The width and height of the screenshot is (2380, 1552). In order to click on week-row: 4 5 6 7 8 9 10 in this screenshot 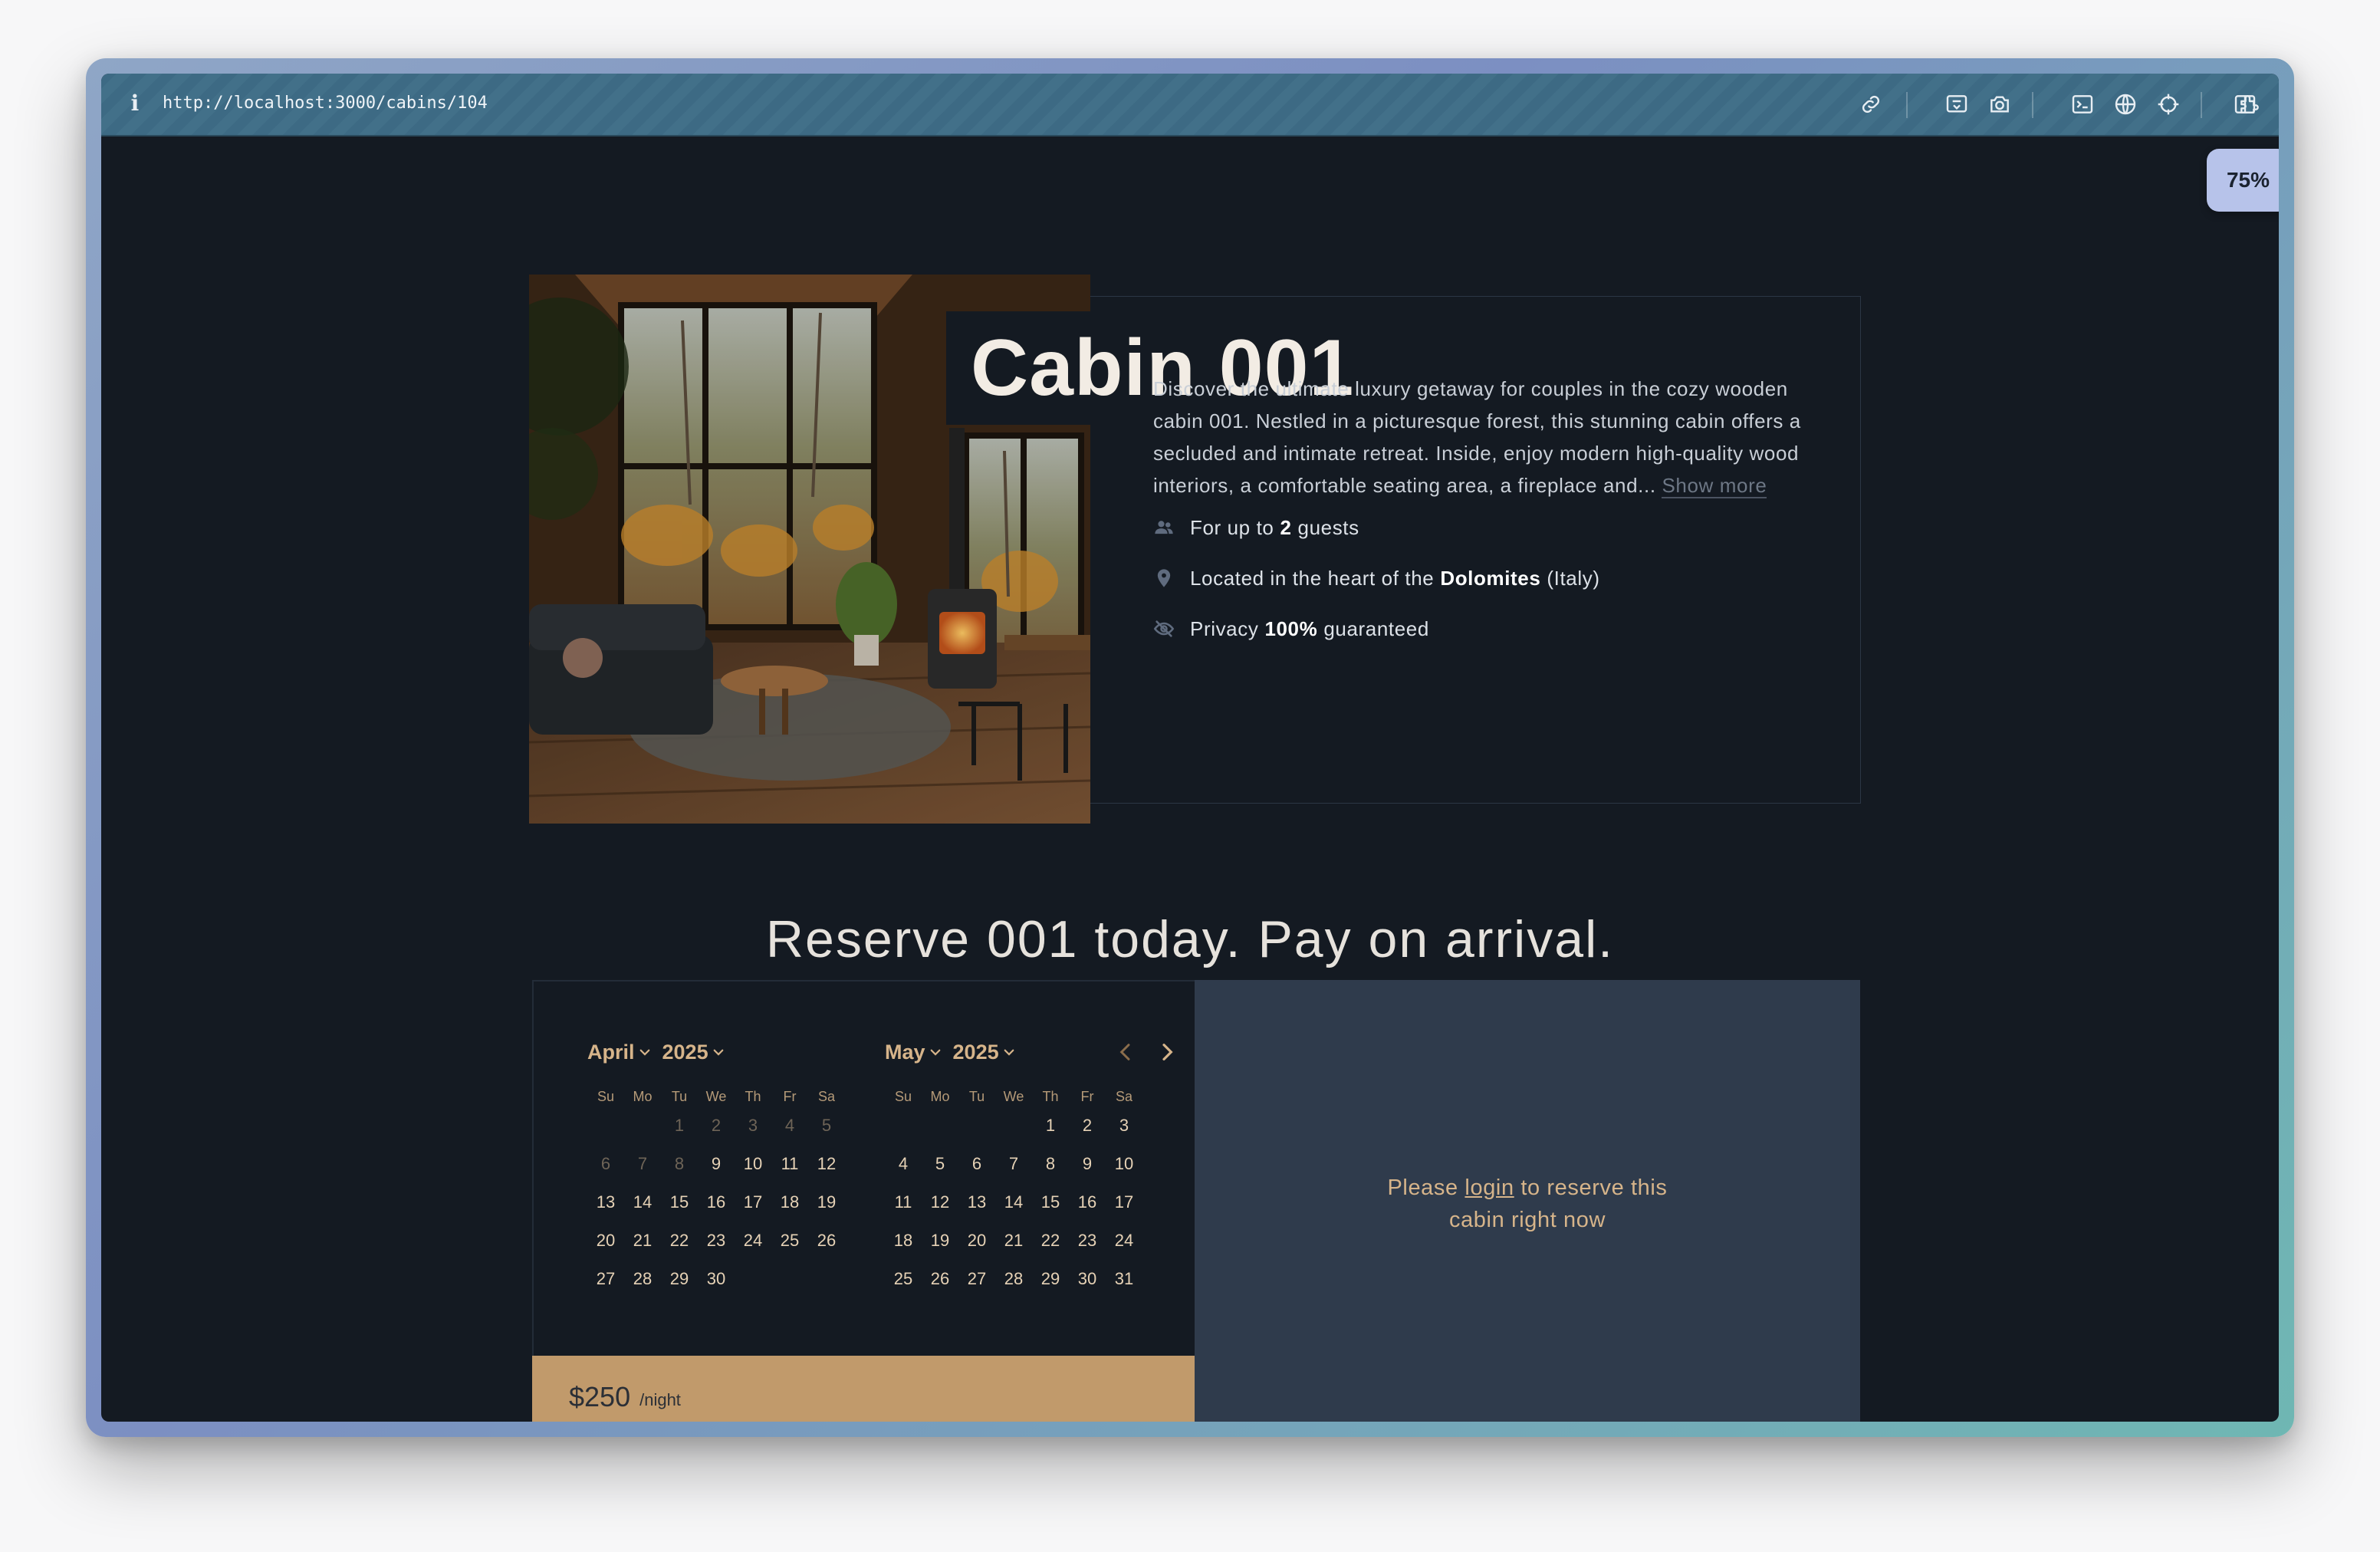, I will do `click(1023, 1164)`.